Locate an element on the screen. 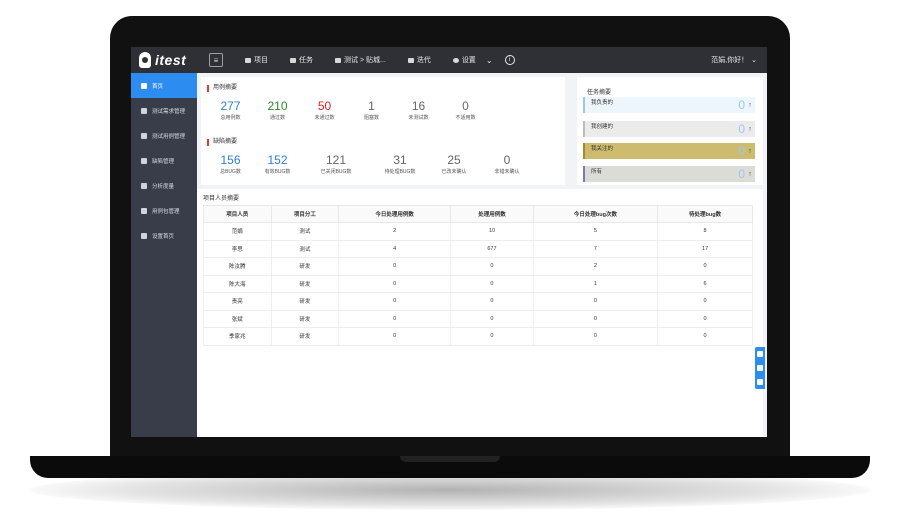 This screenshot has height=526, width=899. sidebar-item-label: 测试用例管理 is located at coordinates (169, 136).